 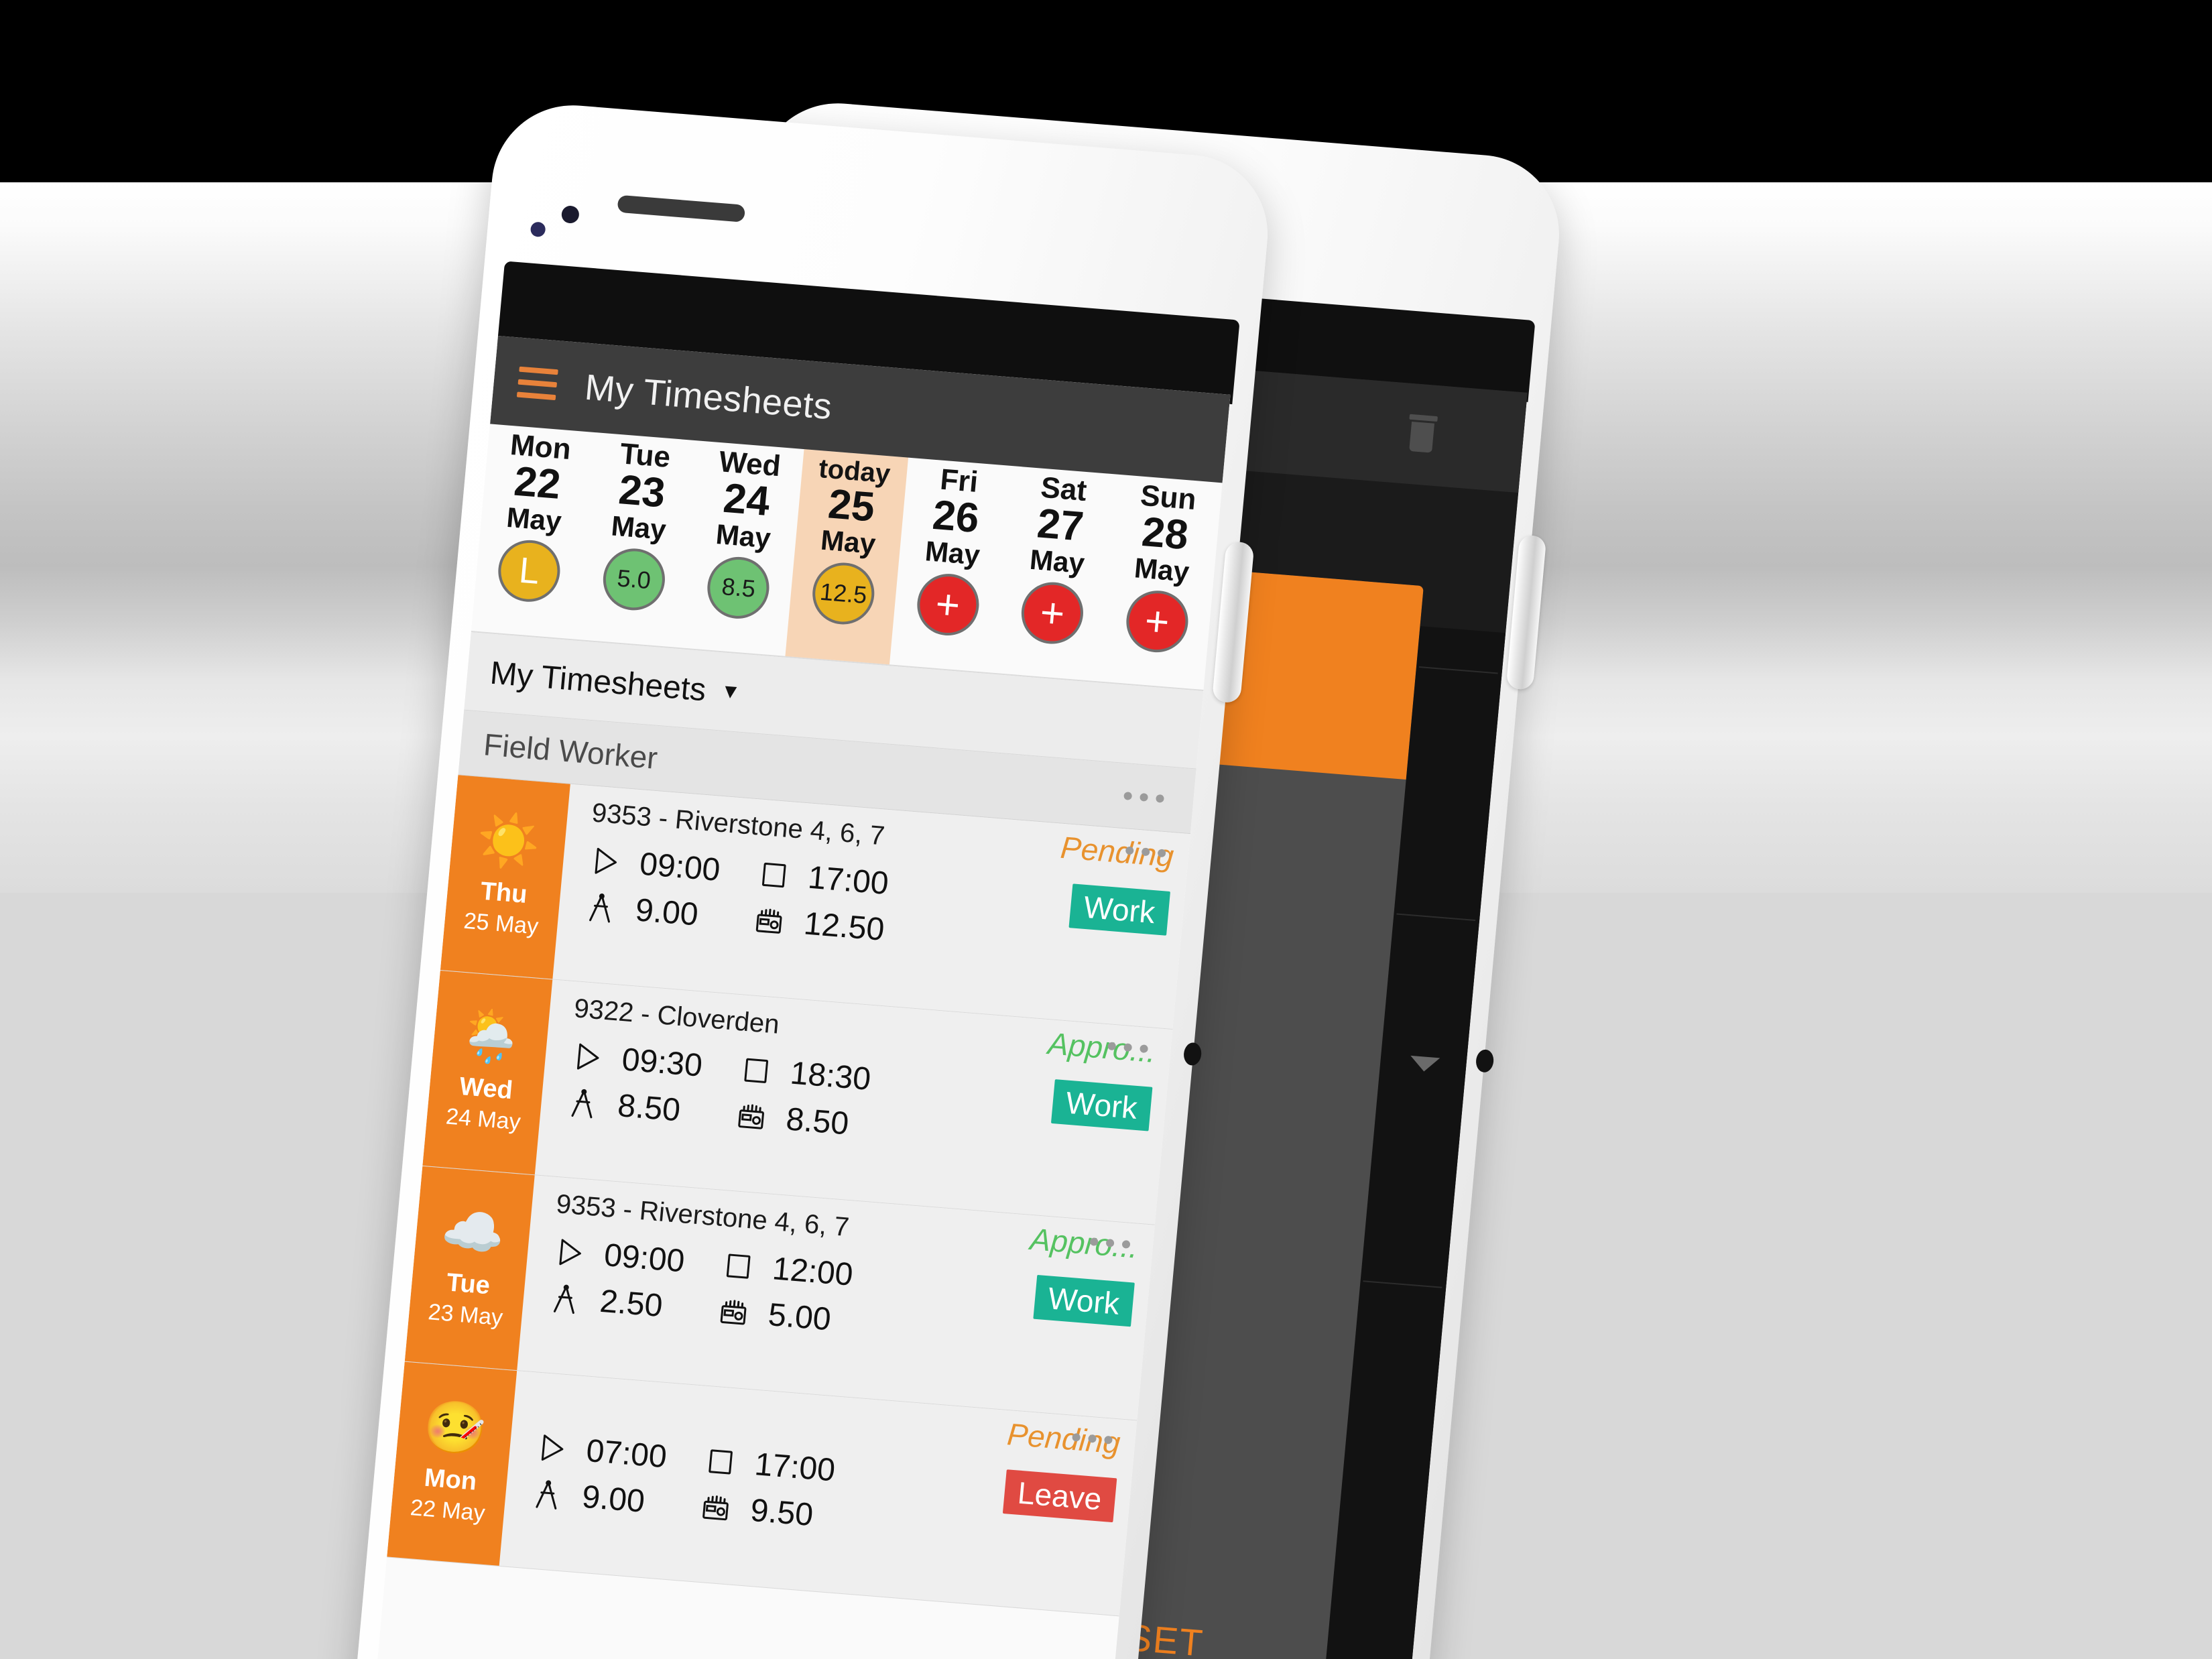 I want to click on week-day-sun: Sun 28 May +, so click(x=1160, y=582).